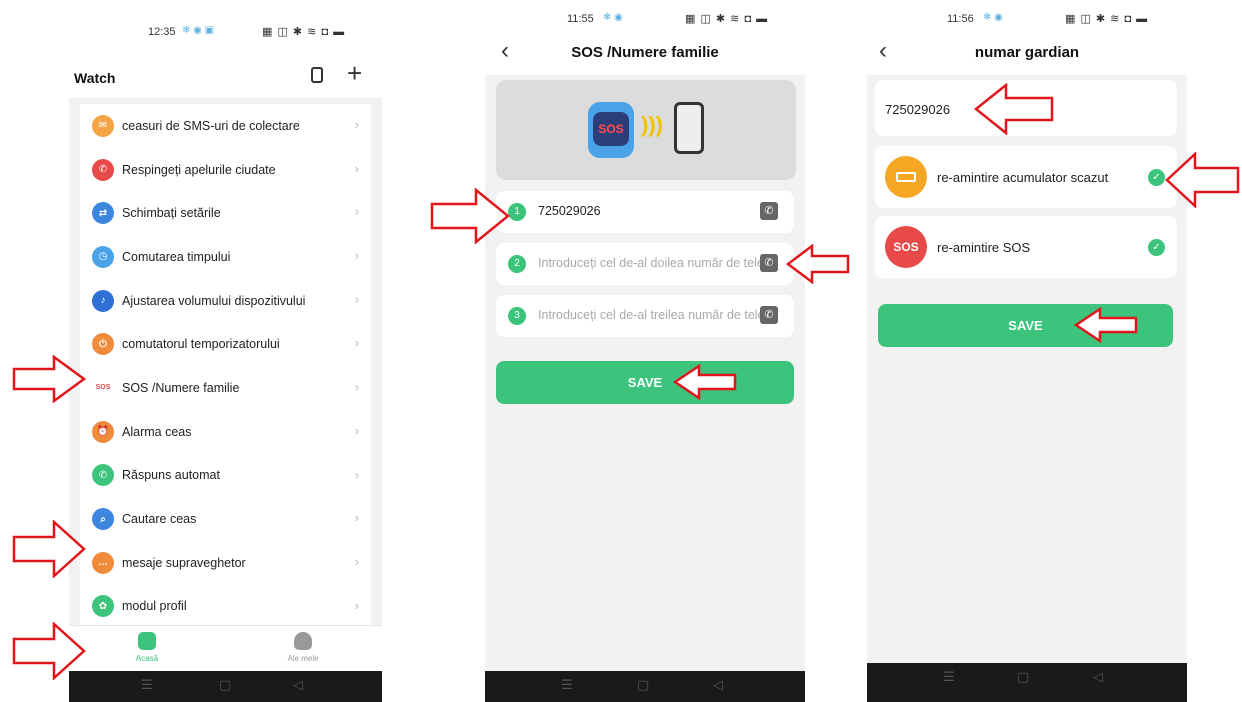 The height and width of the screenshot is (702, 1242). Describe the element at coordinates (214, 300) in the screenshot. I see `menu-item-label: Ajustarea volumului dispozitivului` at that location.